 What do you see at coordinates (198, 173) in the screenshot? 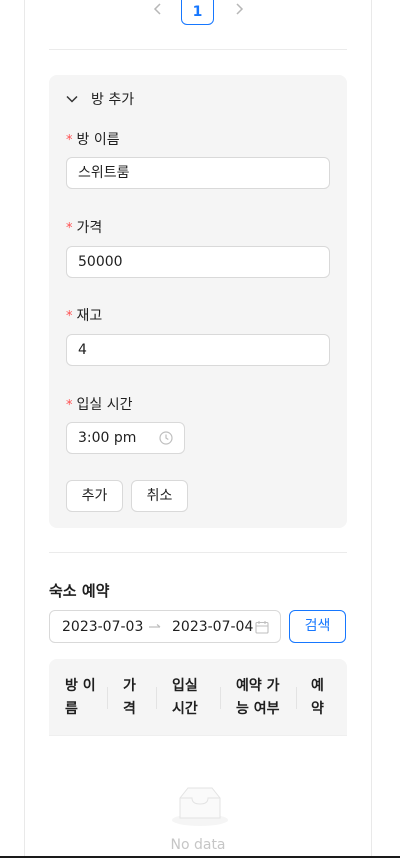
I see `room-name-input: 스위트룸` at bounding box center [198, 173].